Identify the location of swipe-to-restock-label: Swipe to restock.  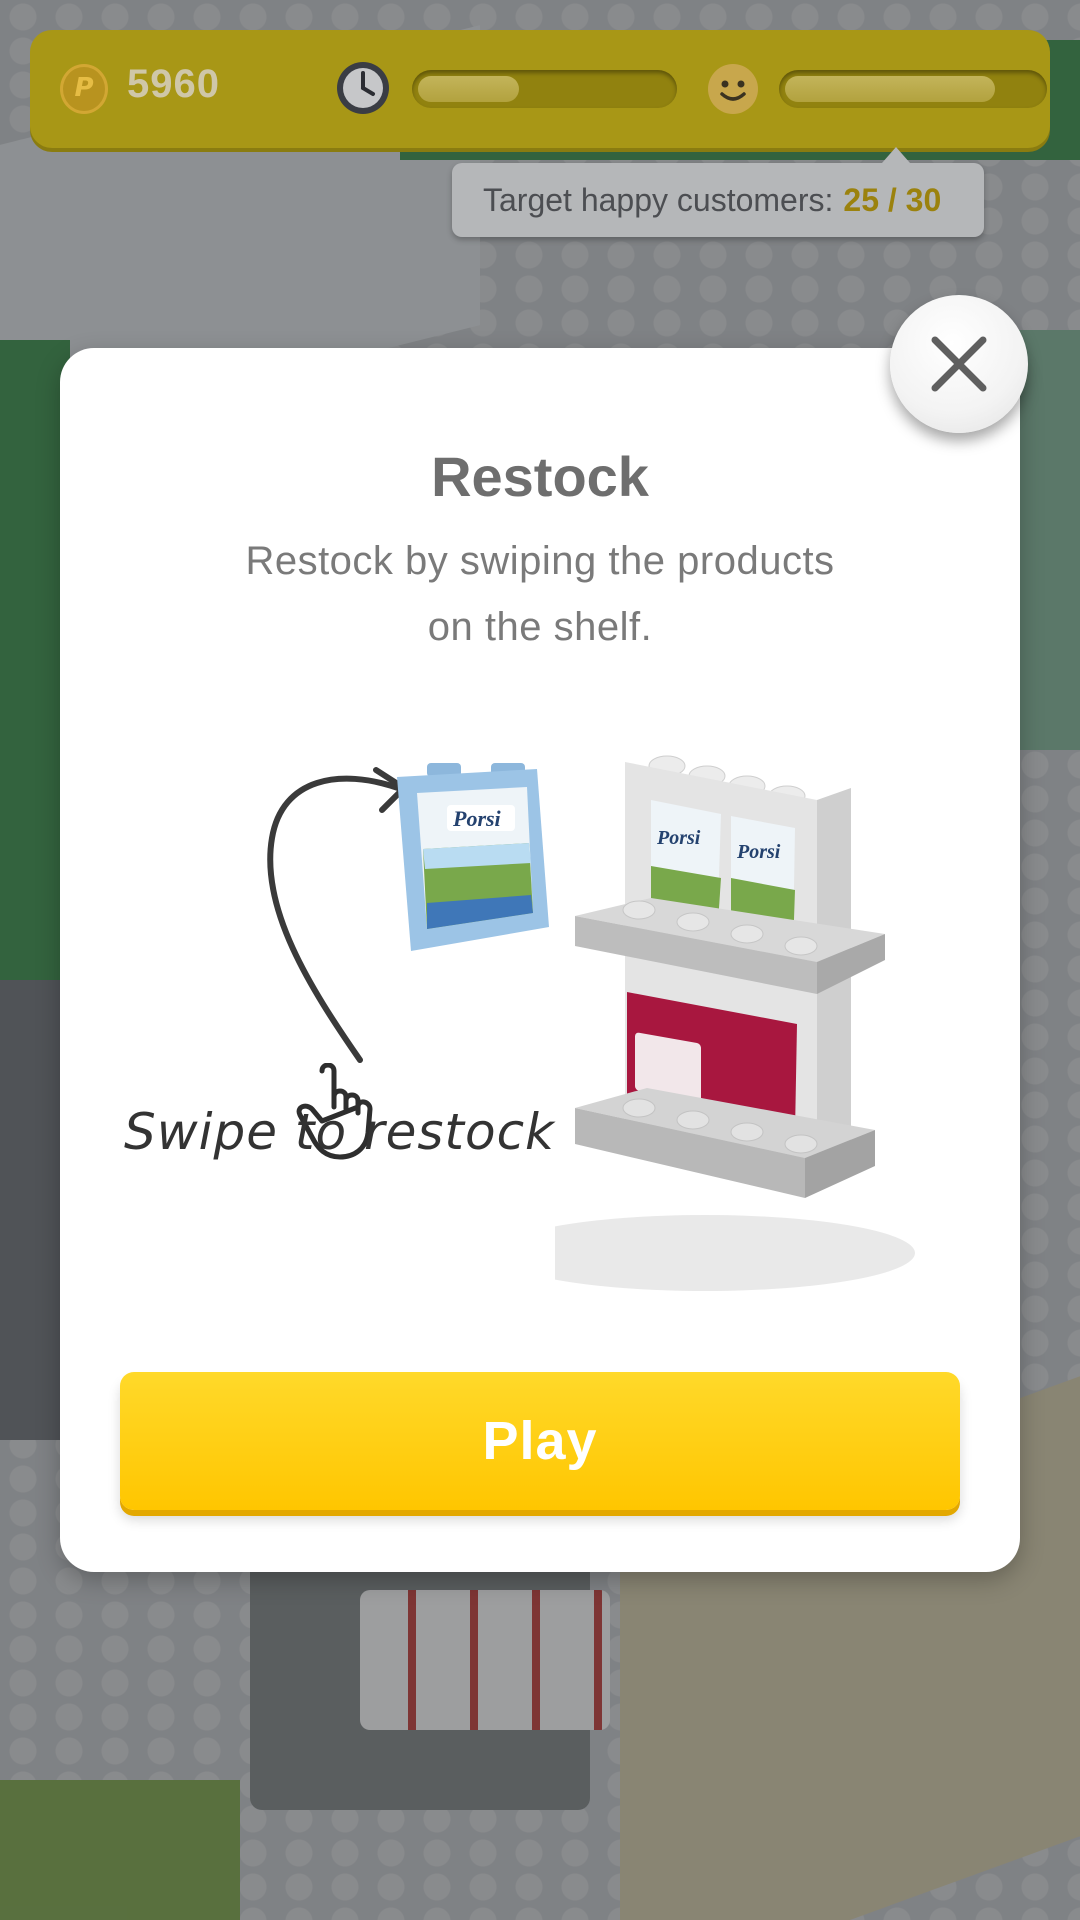
(340, 1132).